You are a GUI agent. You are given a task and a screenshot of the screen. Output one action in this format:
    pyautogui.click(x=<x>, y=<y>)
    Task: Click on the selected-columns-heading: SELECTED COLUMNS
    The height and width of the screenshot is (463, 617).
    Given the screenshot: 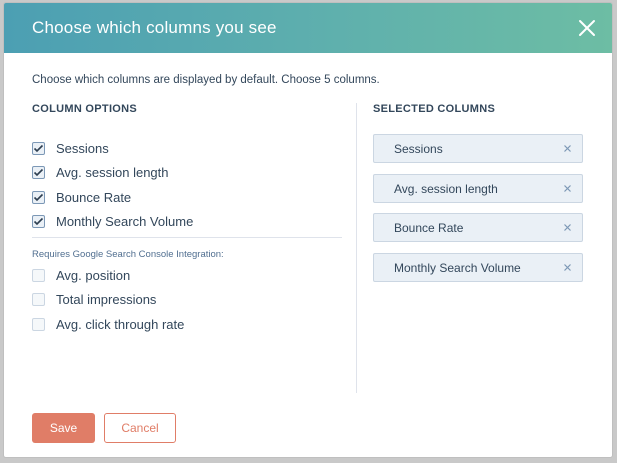 What is the action you would take?
    pyautogui.click(x=434, y=109)
    